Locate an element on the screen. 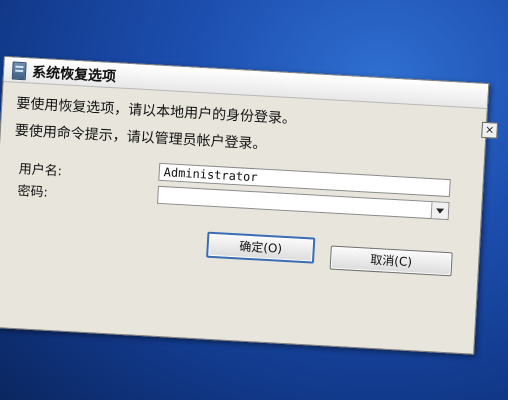  ok-button: 确定(O) is located at coordinates (261, 247).